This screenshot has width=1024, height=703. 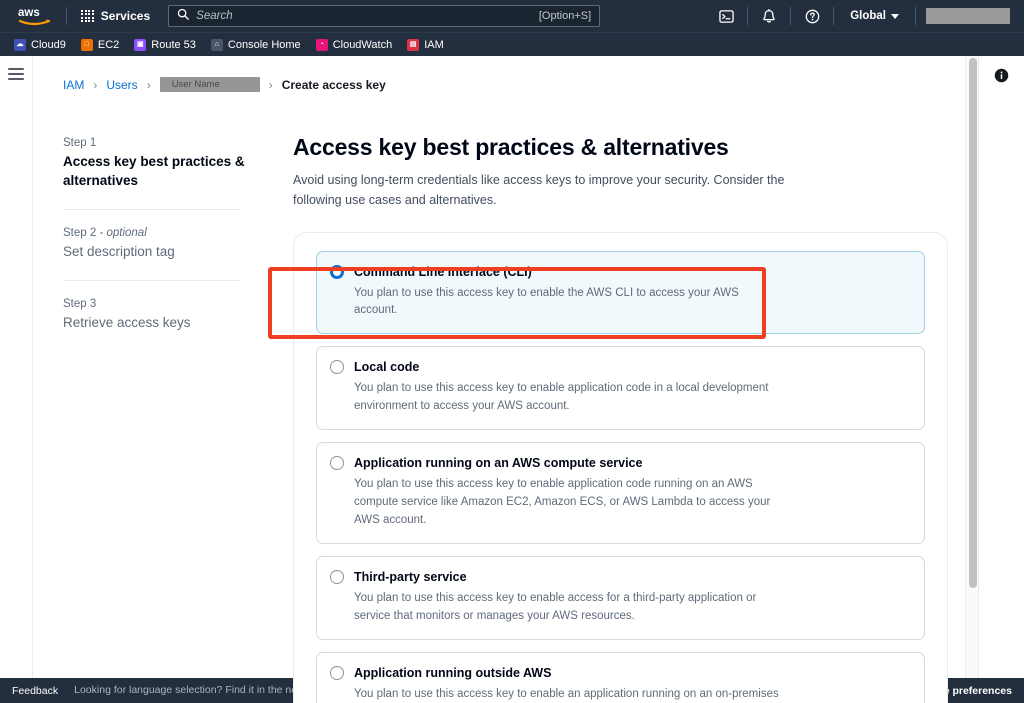 I want to click on step-number: Step 2 - optional, so click(x=105, y=233).